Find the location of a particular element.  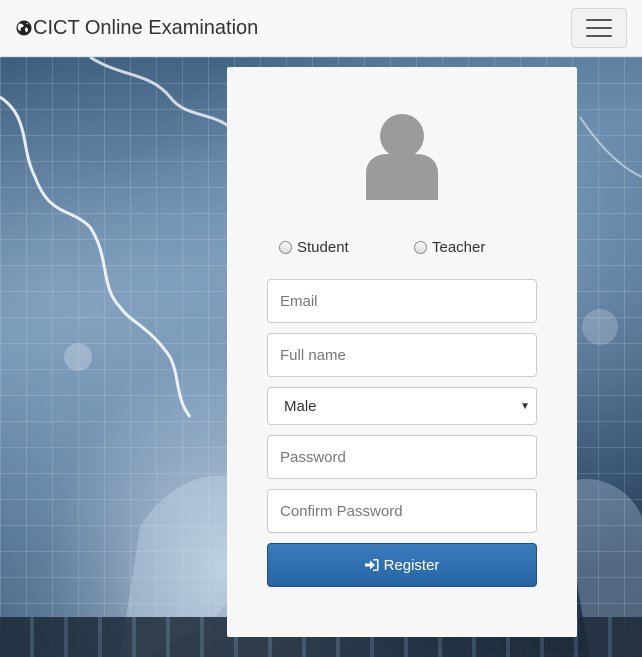

caret-down-icon: ▼ is located at coordinates (525, 406).